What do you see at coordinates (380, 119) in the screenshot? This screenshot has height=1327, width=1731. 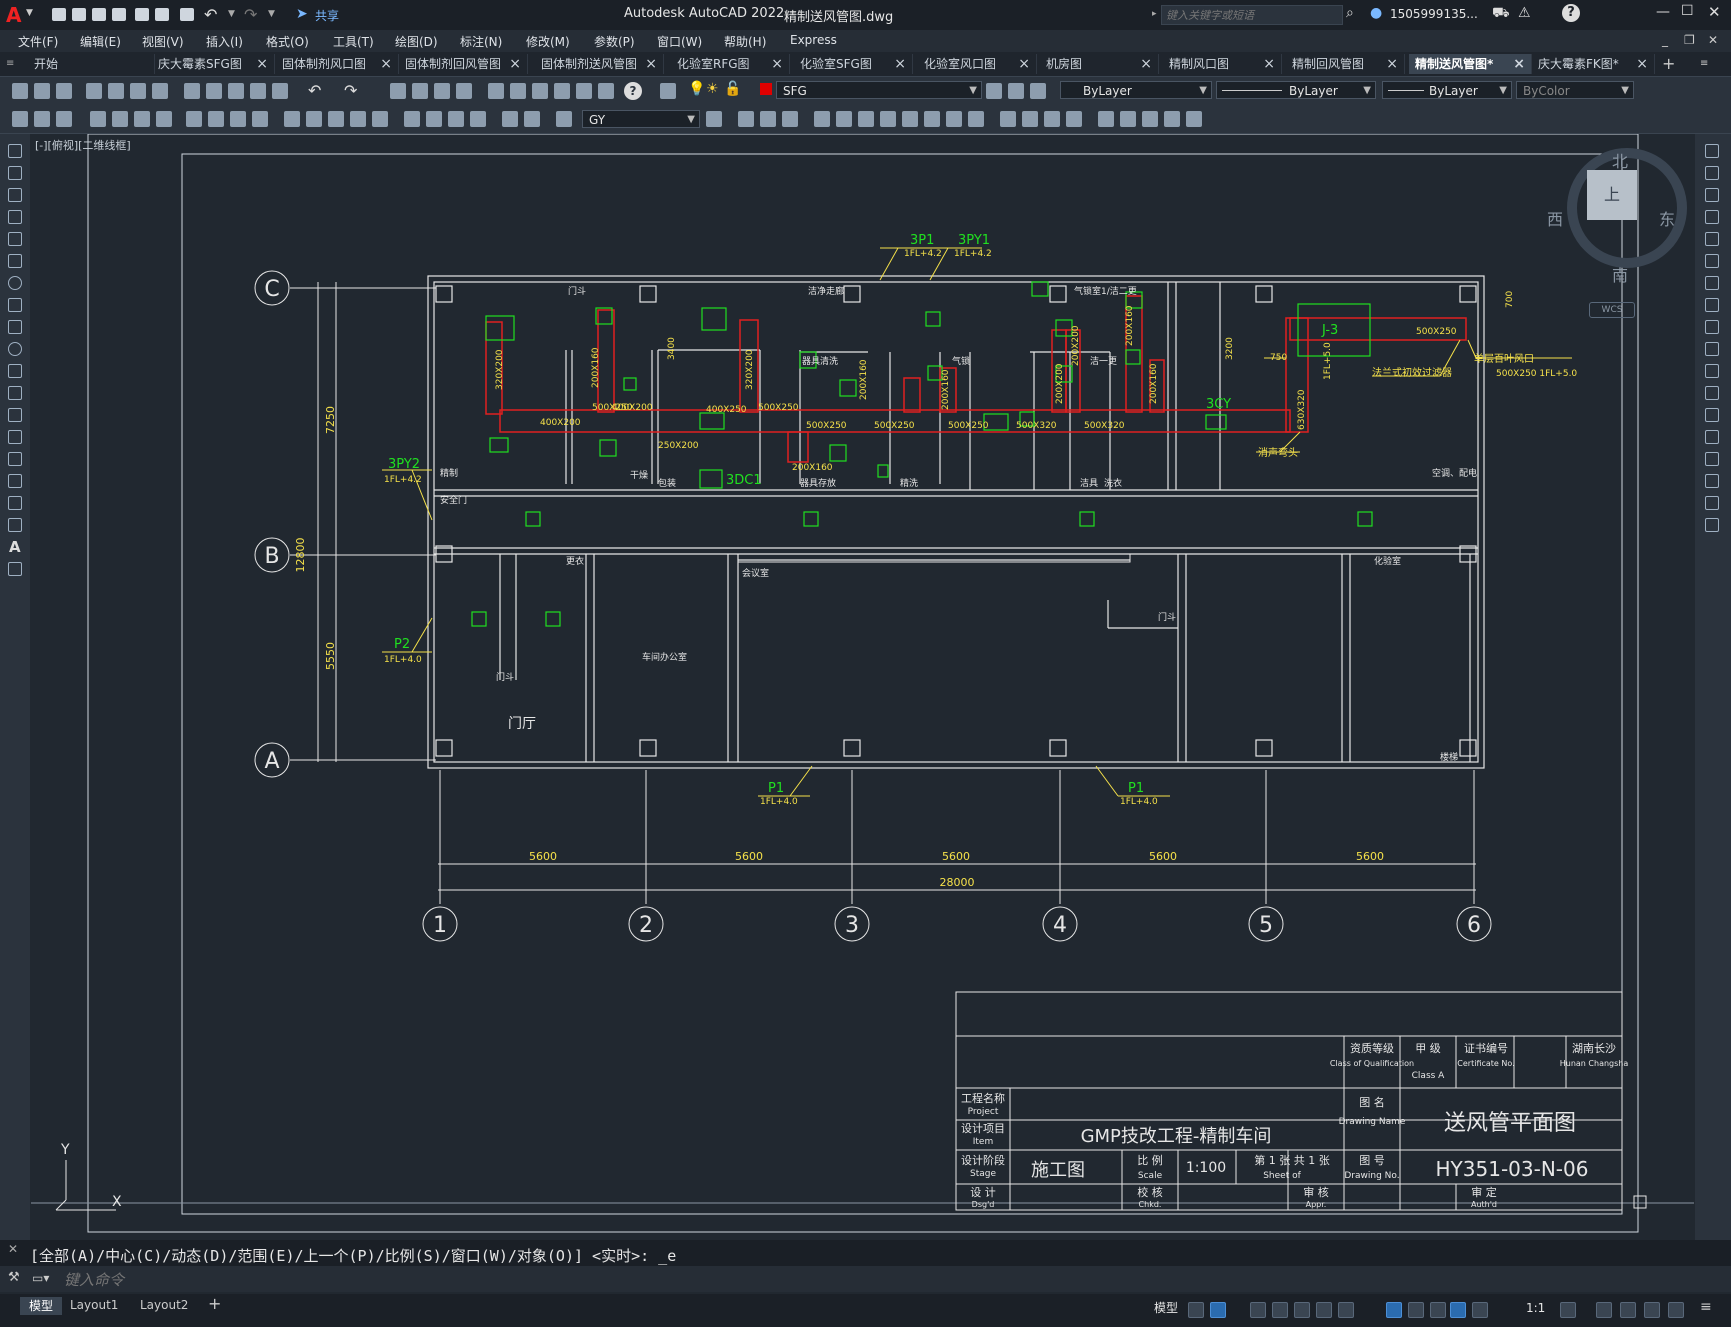 I see `dimension-break-icon` at bounding box center [380, 119].